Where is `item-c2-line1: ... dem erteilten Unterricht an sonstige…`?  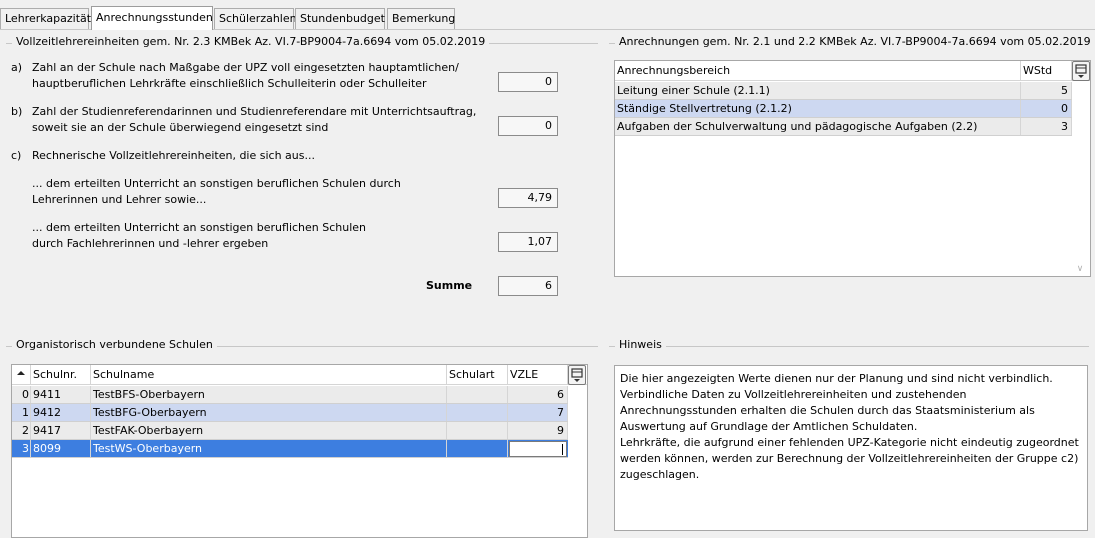 item-c2-line1: ... dem erteilten Unterricht an sonstige… is located at coordinates (199, 227).